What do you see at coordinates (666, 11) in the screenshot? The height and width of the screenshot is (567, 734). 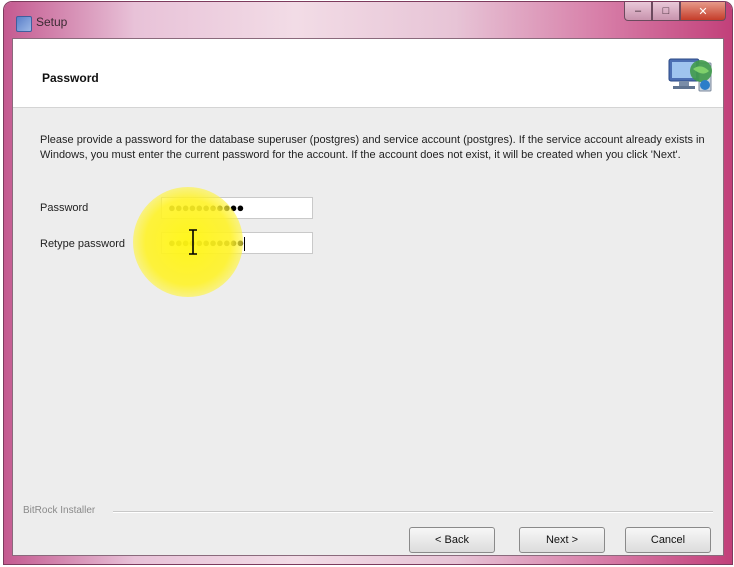 I see `maximize-button: □` at bounding box center [666, 11].